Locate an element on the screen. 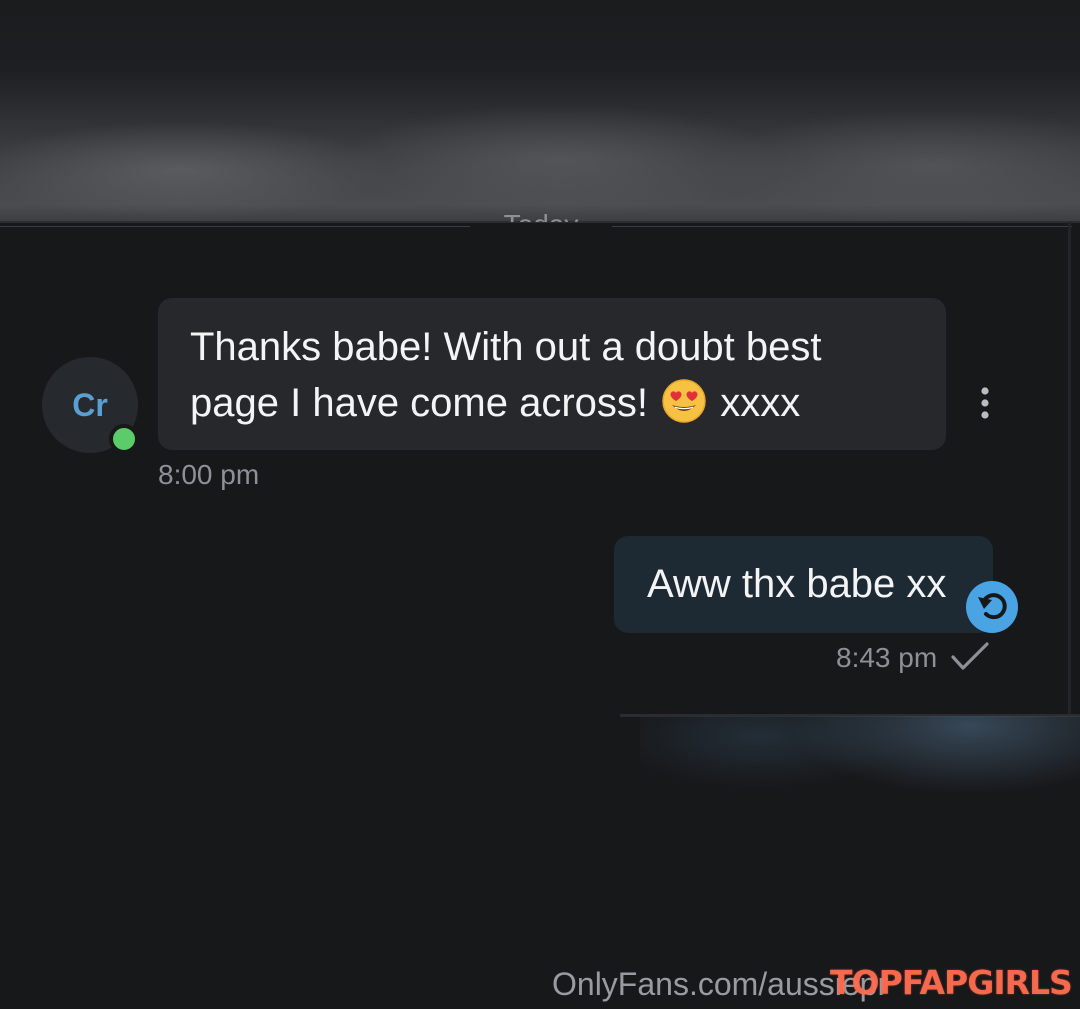  undo-arrow-icon is located at coordinates (992, 607).